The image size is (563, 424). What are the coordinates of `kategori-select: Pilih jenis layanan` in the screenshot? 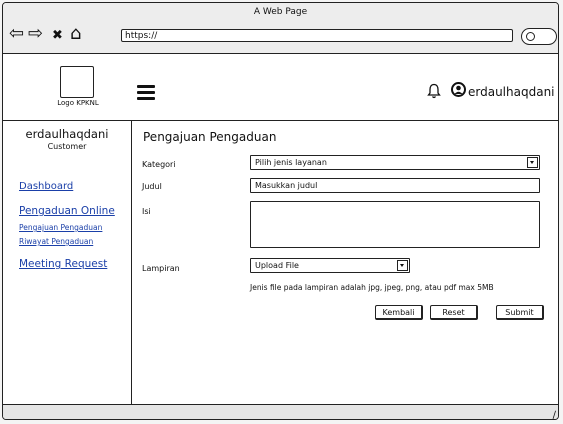 It's located at (395, 162).